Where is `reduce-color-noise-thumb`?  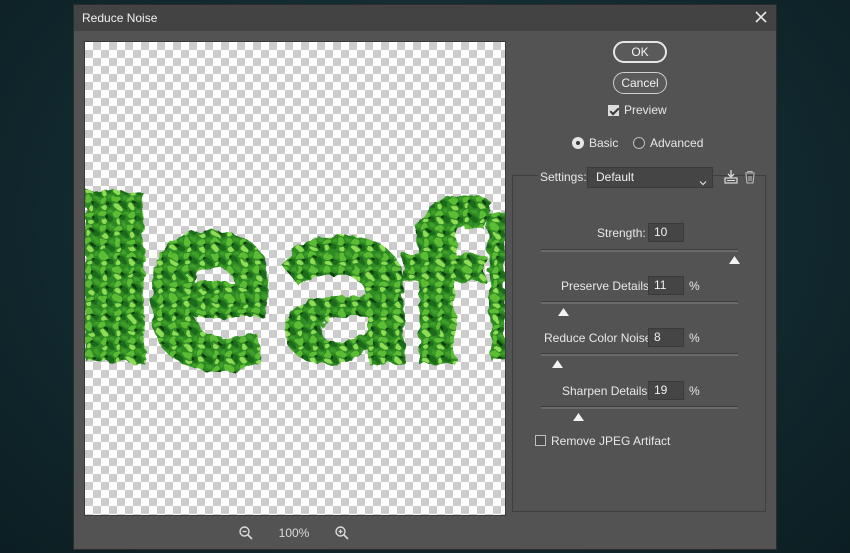 reduce-color-noise-thumb is located at coordinates (557, 362).